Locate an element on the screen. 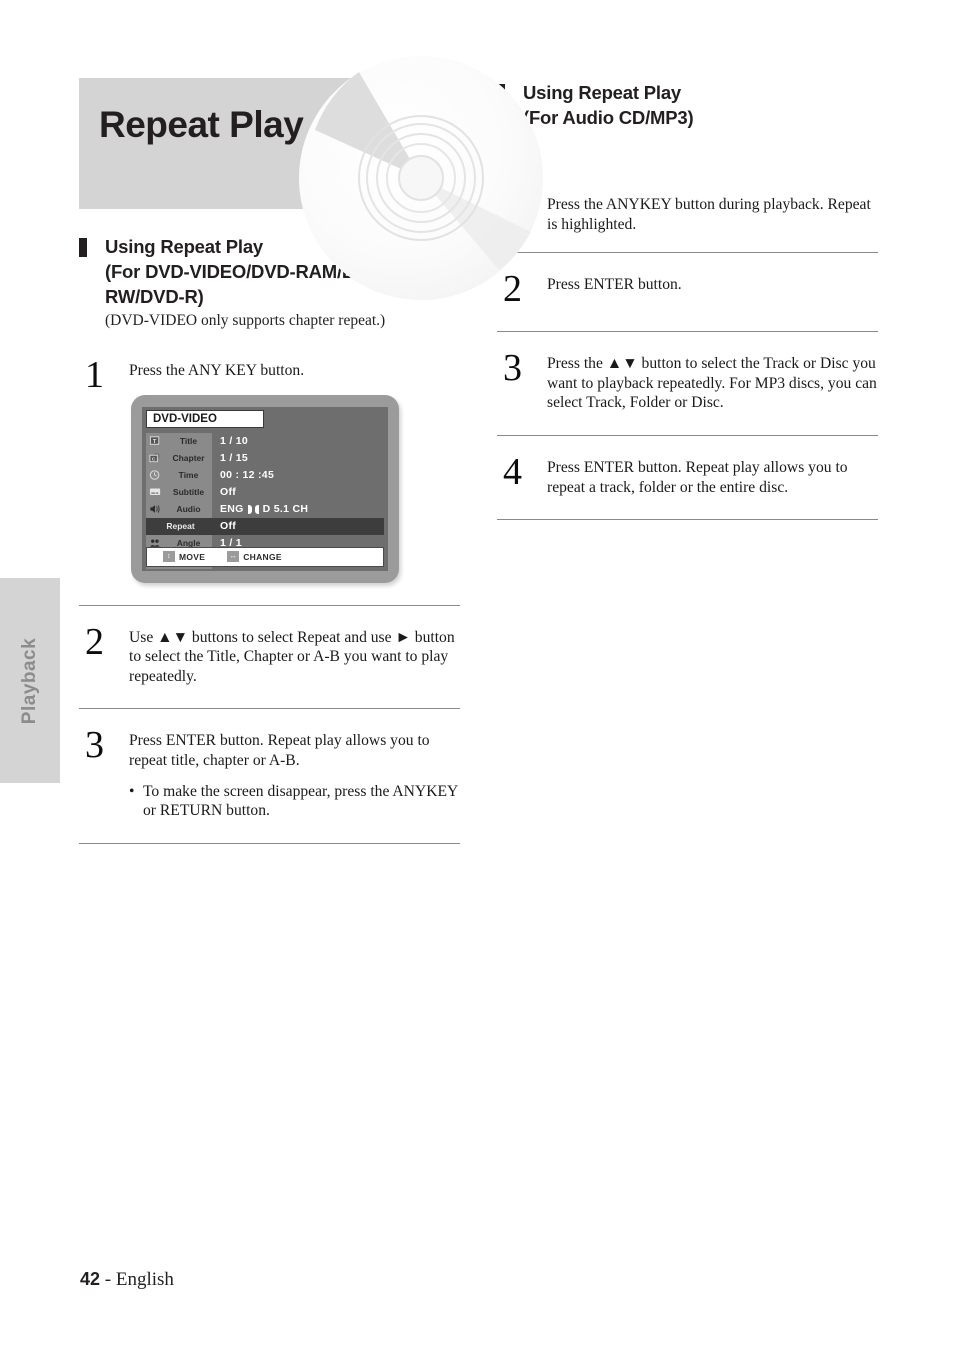  right-step-2-text: Press ENTER button. is located at coordinates (614, 285).